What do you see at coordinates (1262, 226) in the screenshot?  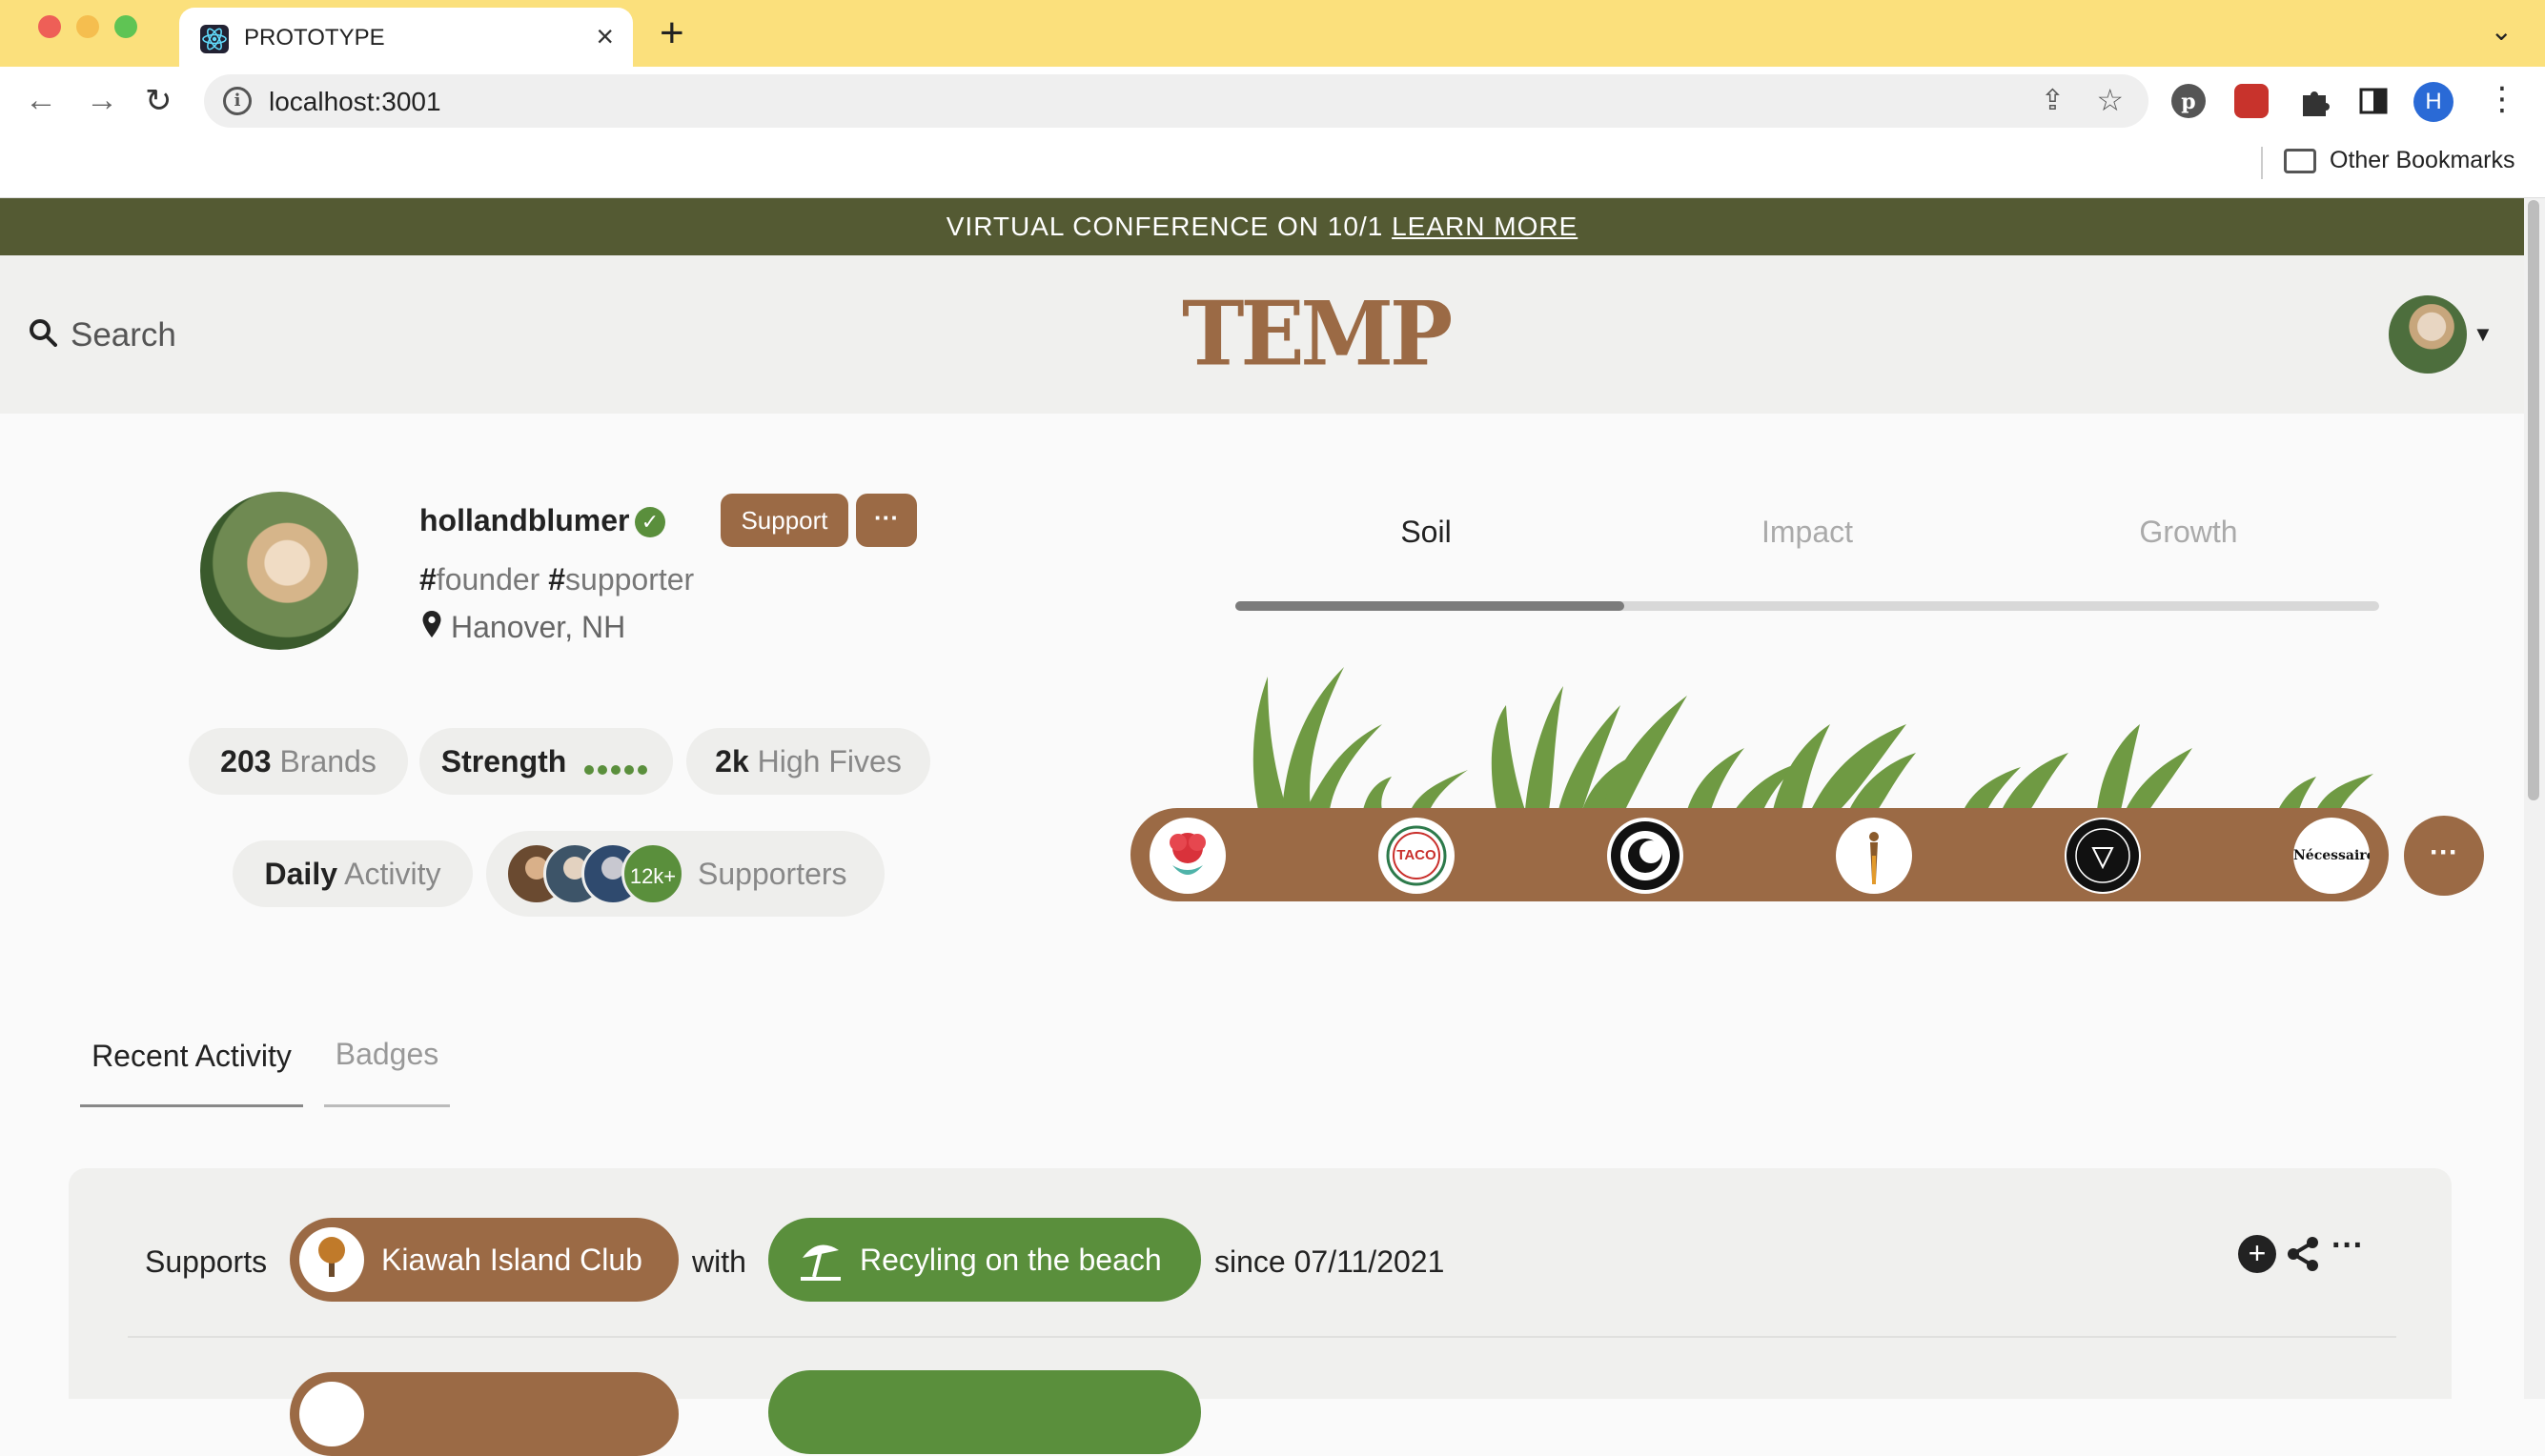 I see `announcement-banner: VIRTUAL CONFERENCE ON 10/1 LEARN MORE` at bounding box center [1262, 226].